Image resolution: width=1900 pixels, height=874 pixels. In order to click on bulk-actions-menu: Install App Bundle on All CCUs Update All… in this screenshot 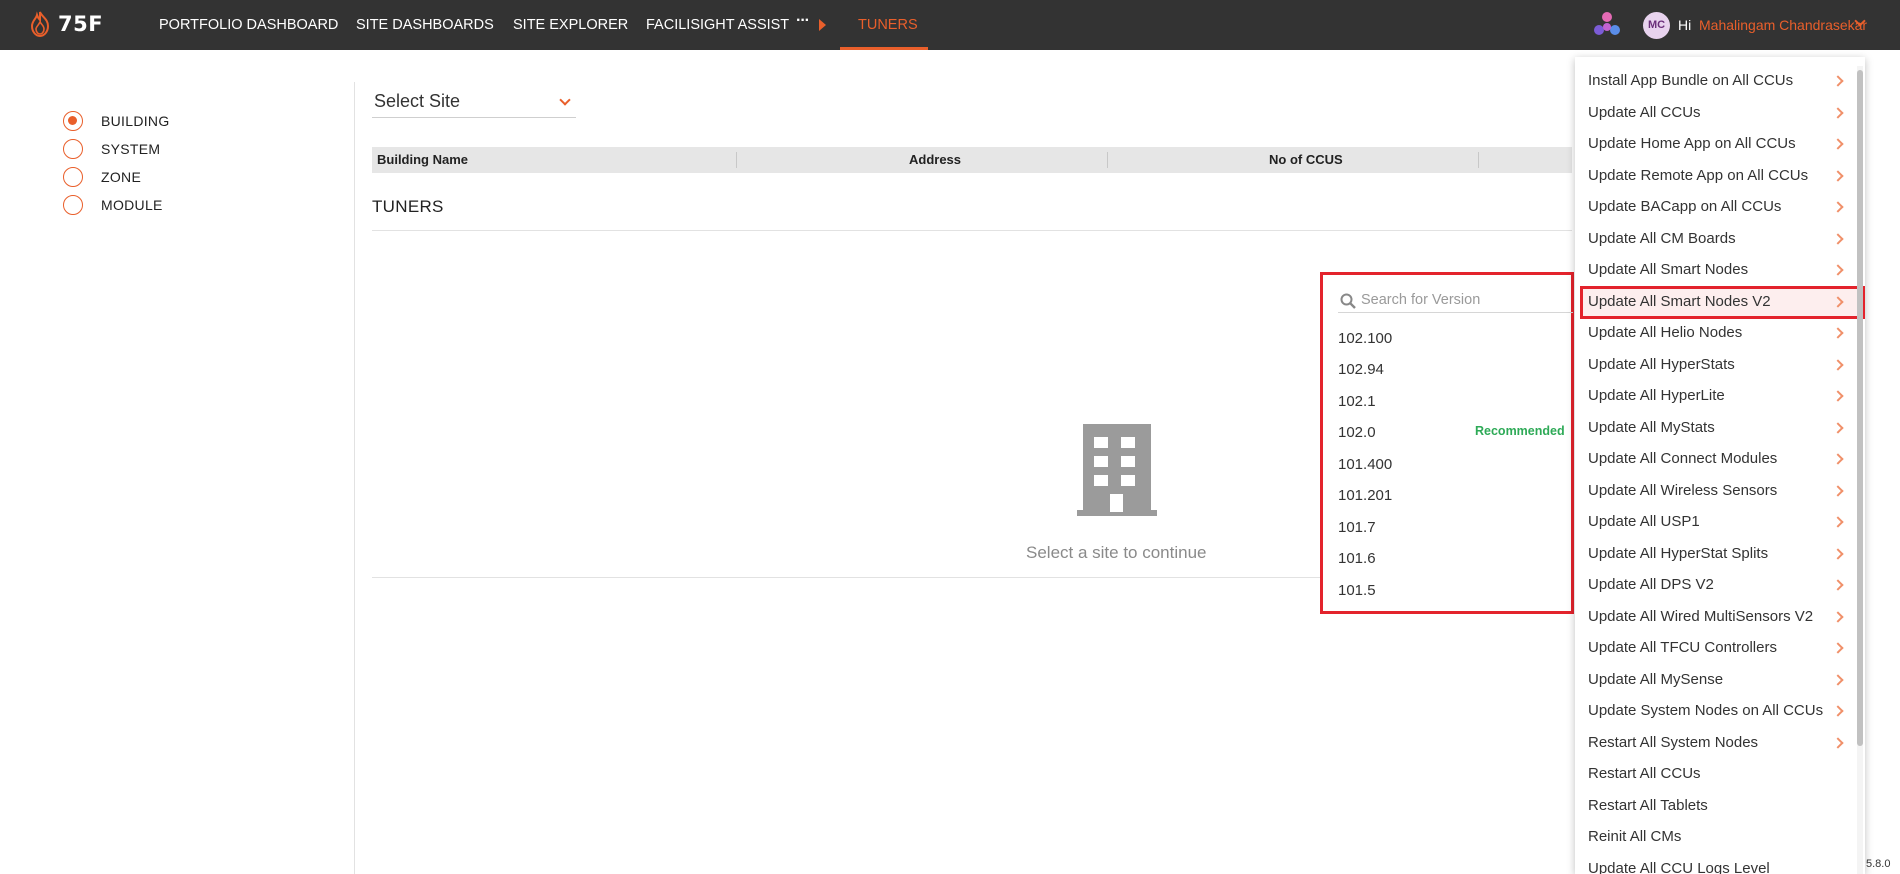, I will do `click(1720, 465)`.